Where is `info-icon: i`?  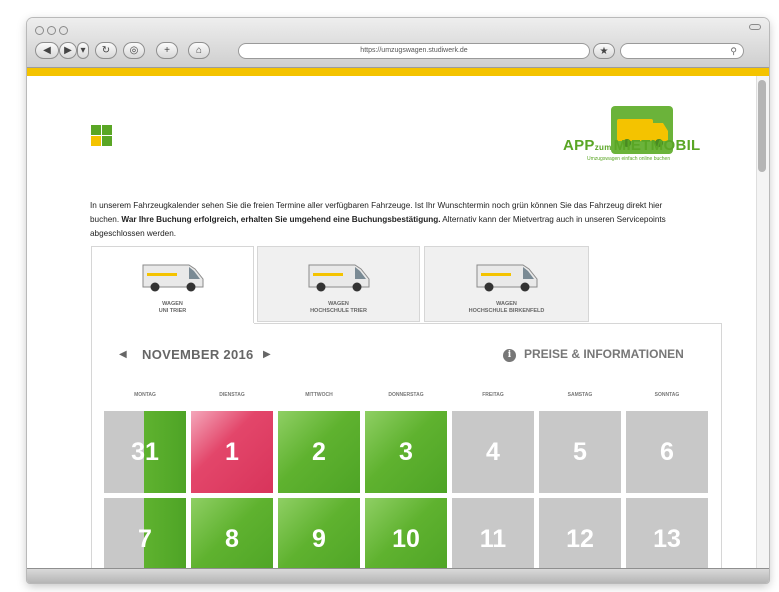
info-icon: i is located at coordinates (509, 355).